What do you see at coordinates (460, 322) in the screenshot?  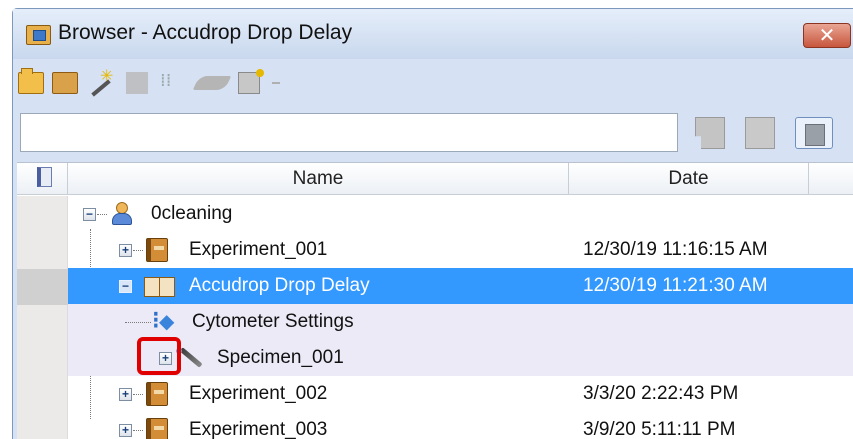 I see `tree-row-cytometer-settings: Cytometer Settings` at bounding box center [460, 322].